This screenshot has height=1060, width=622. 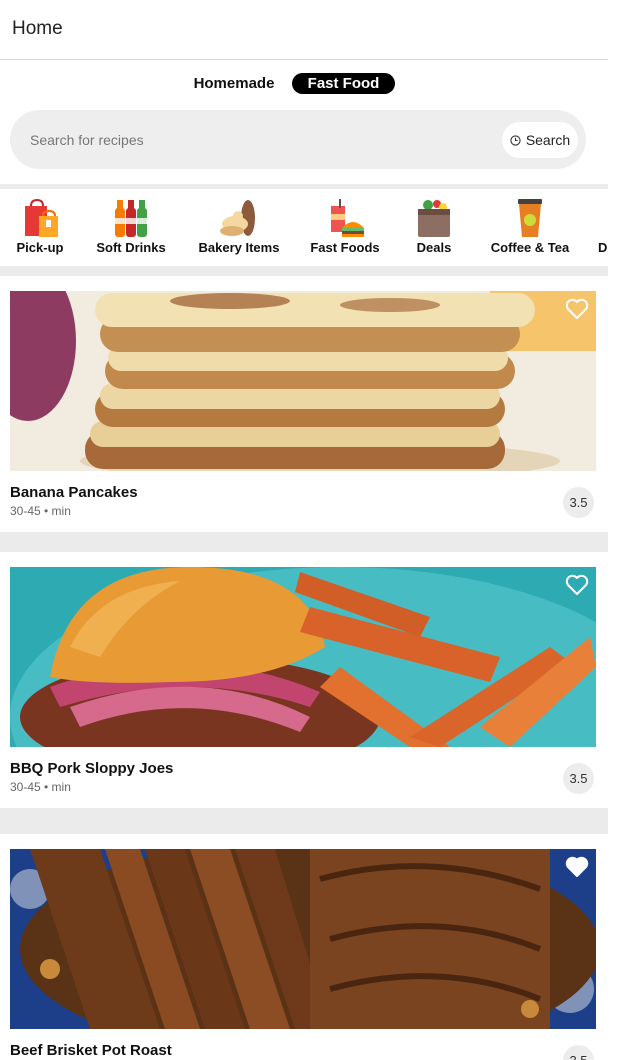 What do you see at coordinates (234, 83) in the screenshot?
I see `toggle-homemade: Homemade` at bounding box center [234, 83].